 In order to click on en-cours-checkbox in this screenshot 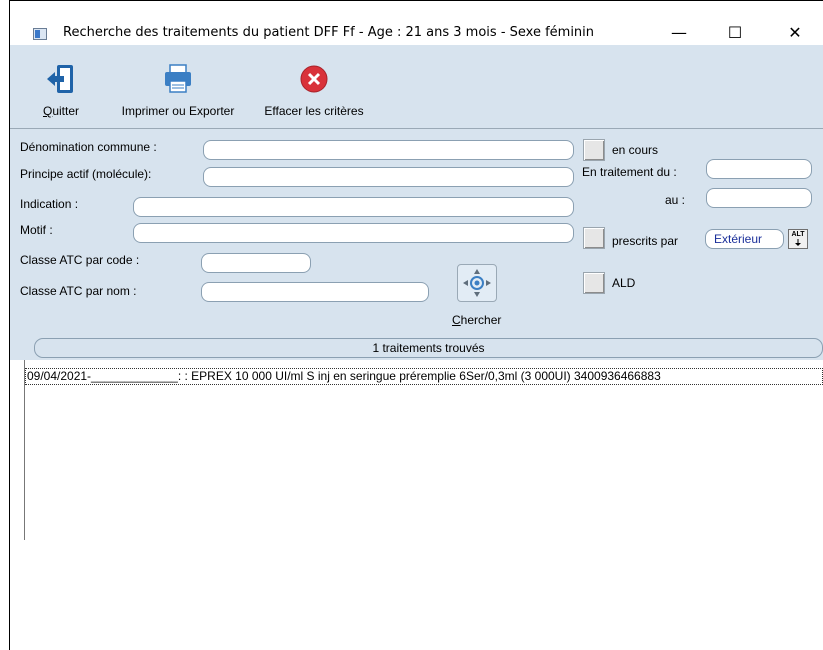, I will do `click(594, 150)`.